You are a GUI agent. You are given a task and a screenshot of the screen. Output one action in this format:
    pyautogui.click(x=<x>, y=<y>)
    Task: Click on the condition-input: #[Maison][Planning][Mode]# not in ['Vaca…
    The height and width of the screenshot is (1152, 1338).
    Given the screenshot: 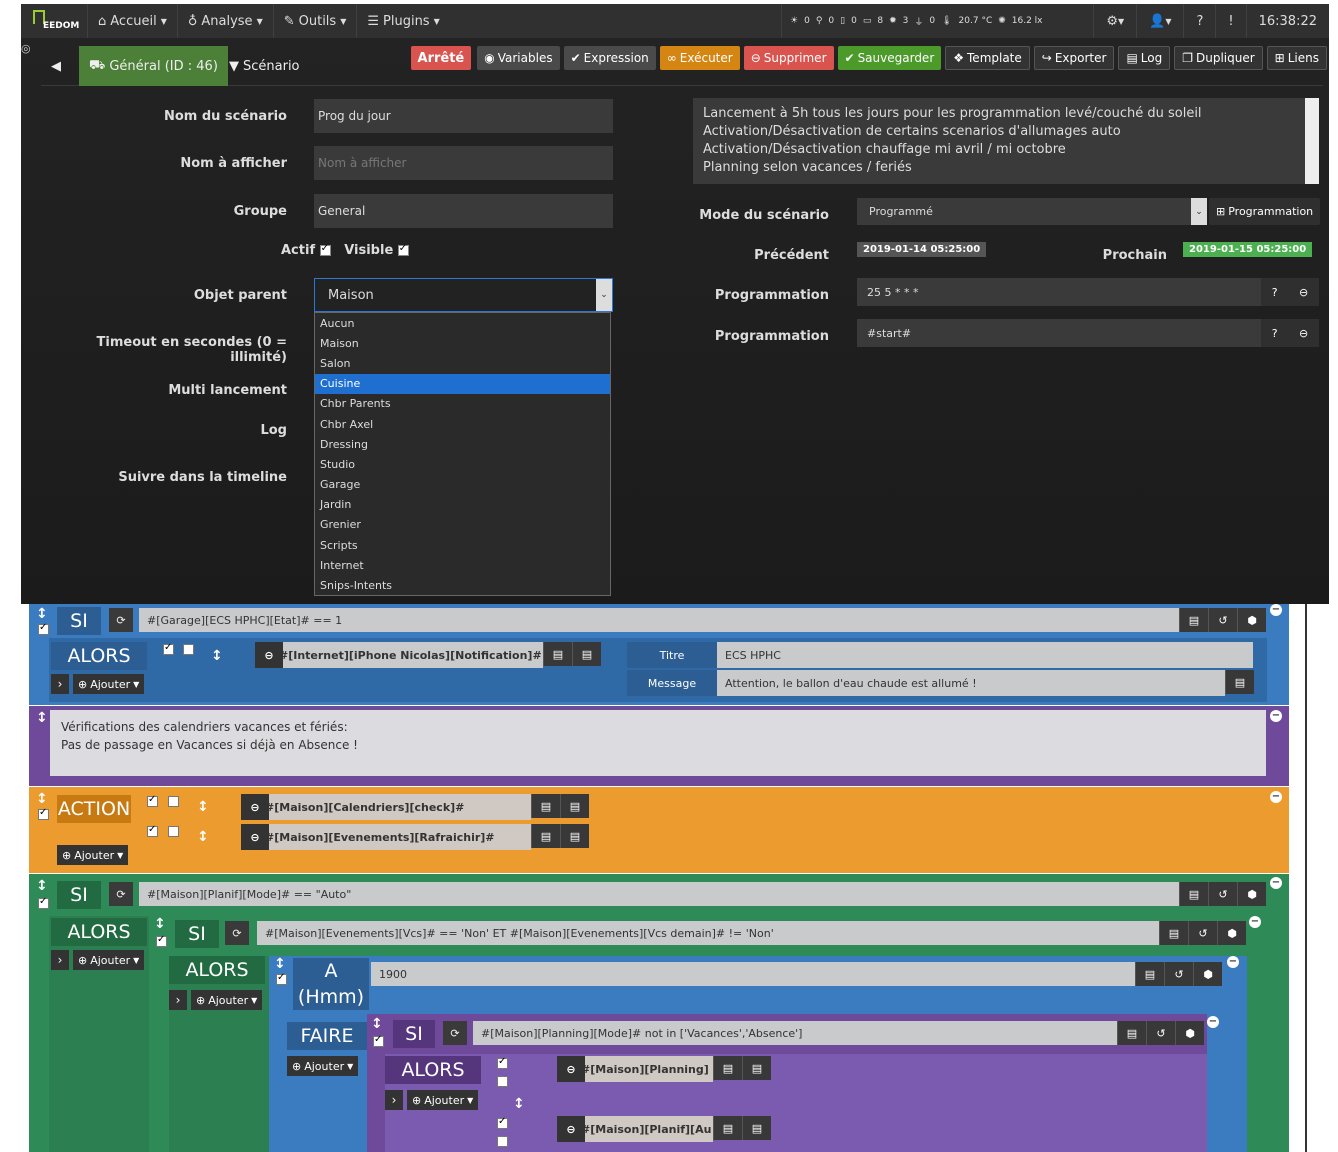 What is the action you would take?
    pyautogui.click(x=795, y=1033)
    